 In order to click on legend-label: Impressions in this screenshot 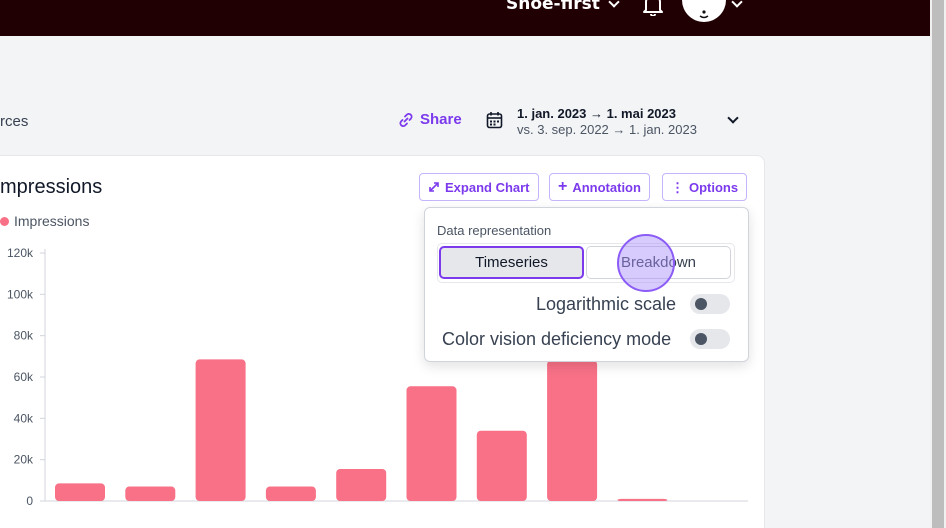, I will do `click(52, 221)`.